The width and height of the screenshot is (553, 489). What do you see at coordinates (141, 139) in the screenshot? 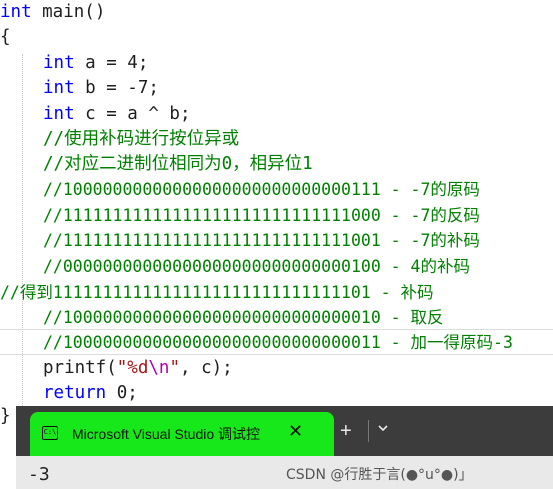
I see `comment-line: //使用补码进行按位异或` at bounding box center [141, 139].